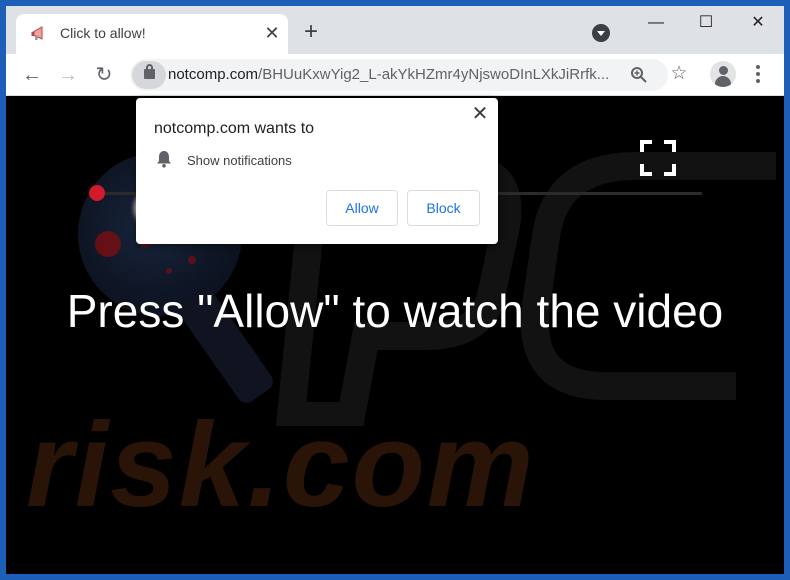 The image size is (790, 580). I want to click on popup-close-icon: ✕, so click(480, 114).